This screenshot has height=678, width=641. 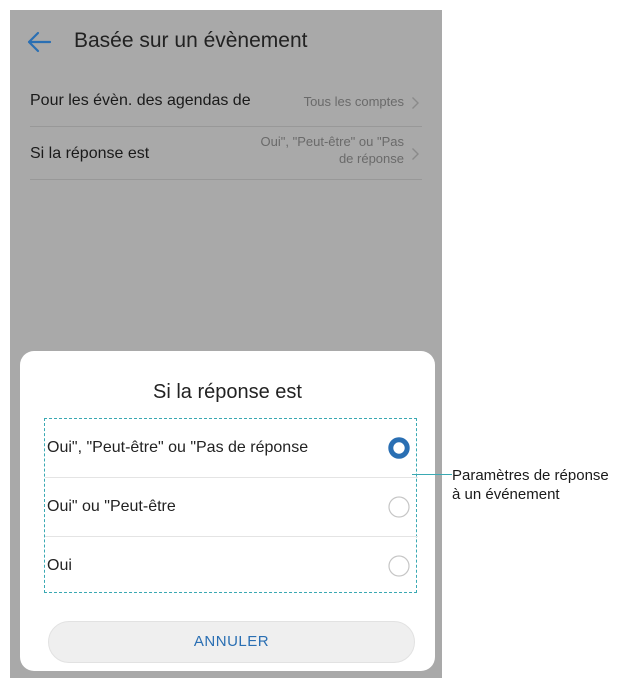 I want to click on option-all-responses: Oui", "Peut-être" ou "Pas de réponse, so click(x=231, y=448).